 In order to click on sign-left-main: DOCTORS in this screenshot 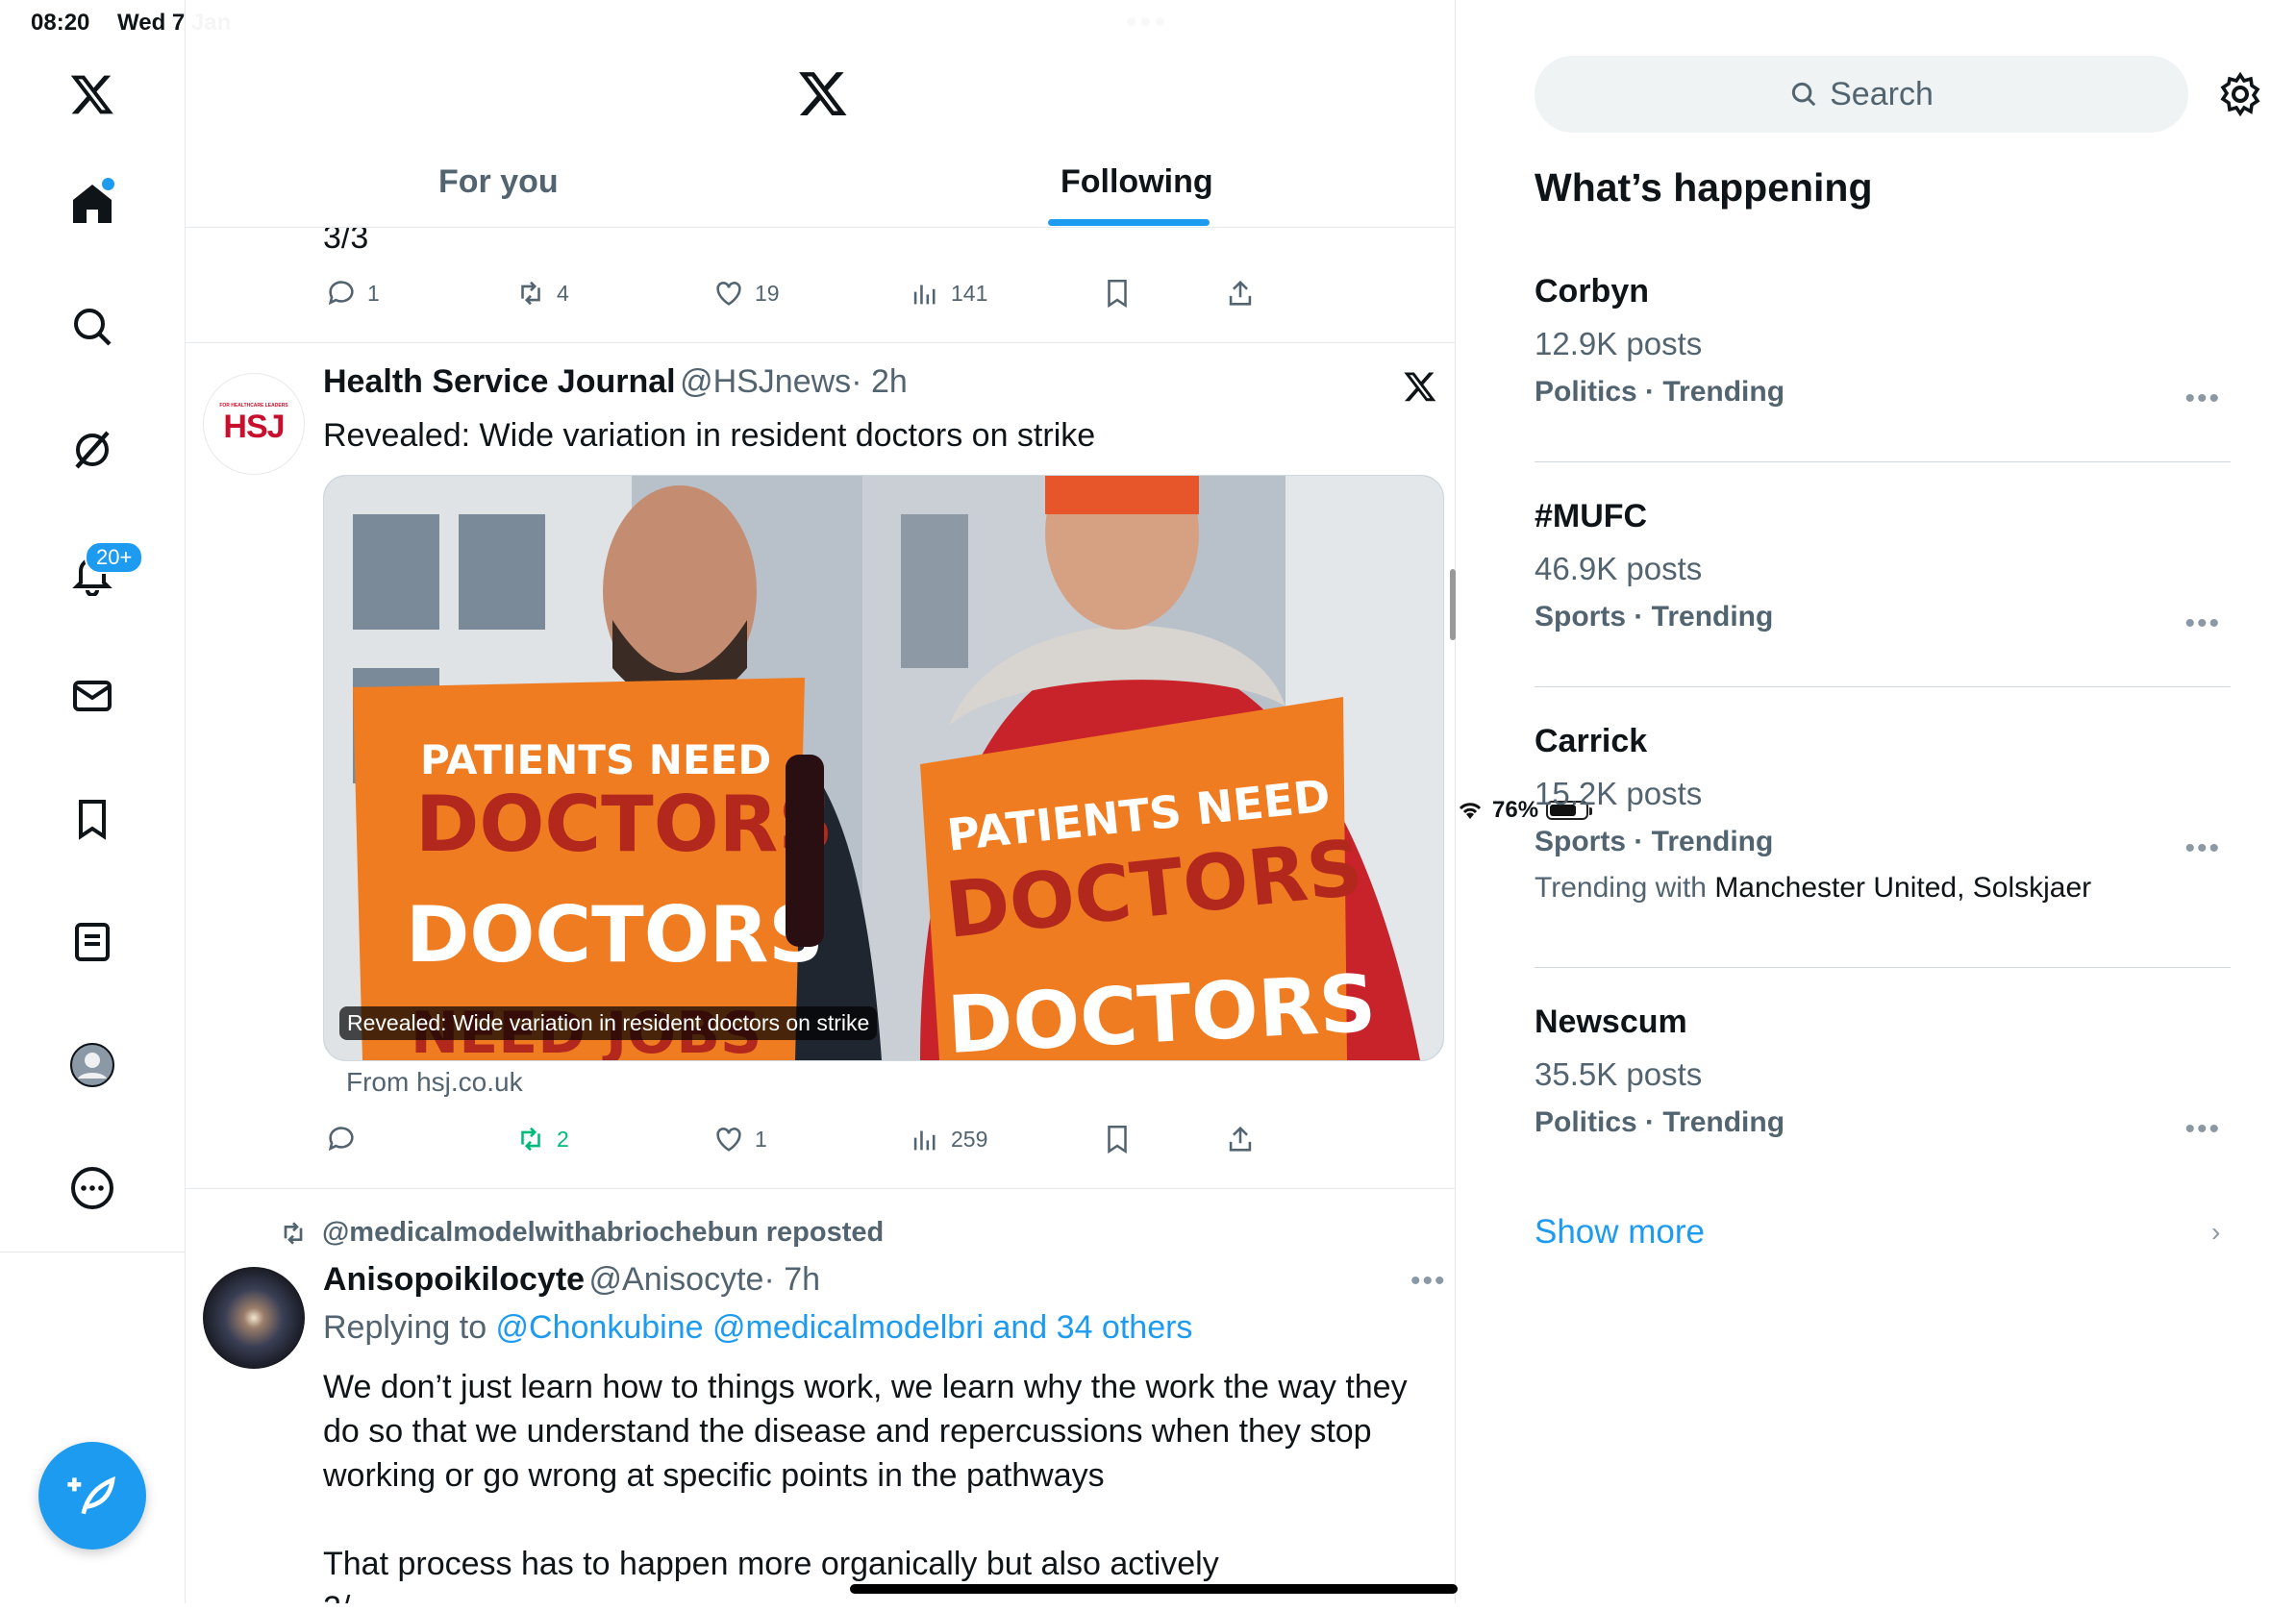, I will do `click(624, 824)`.